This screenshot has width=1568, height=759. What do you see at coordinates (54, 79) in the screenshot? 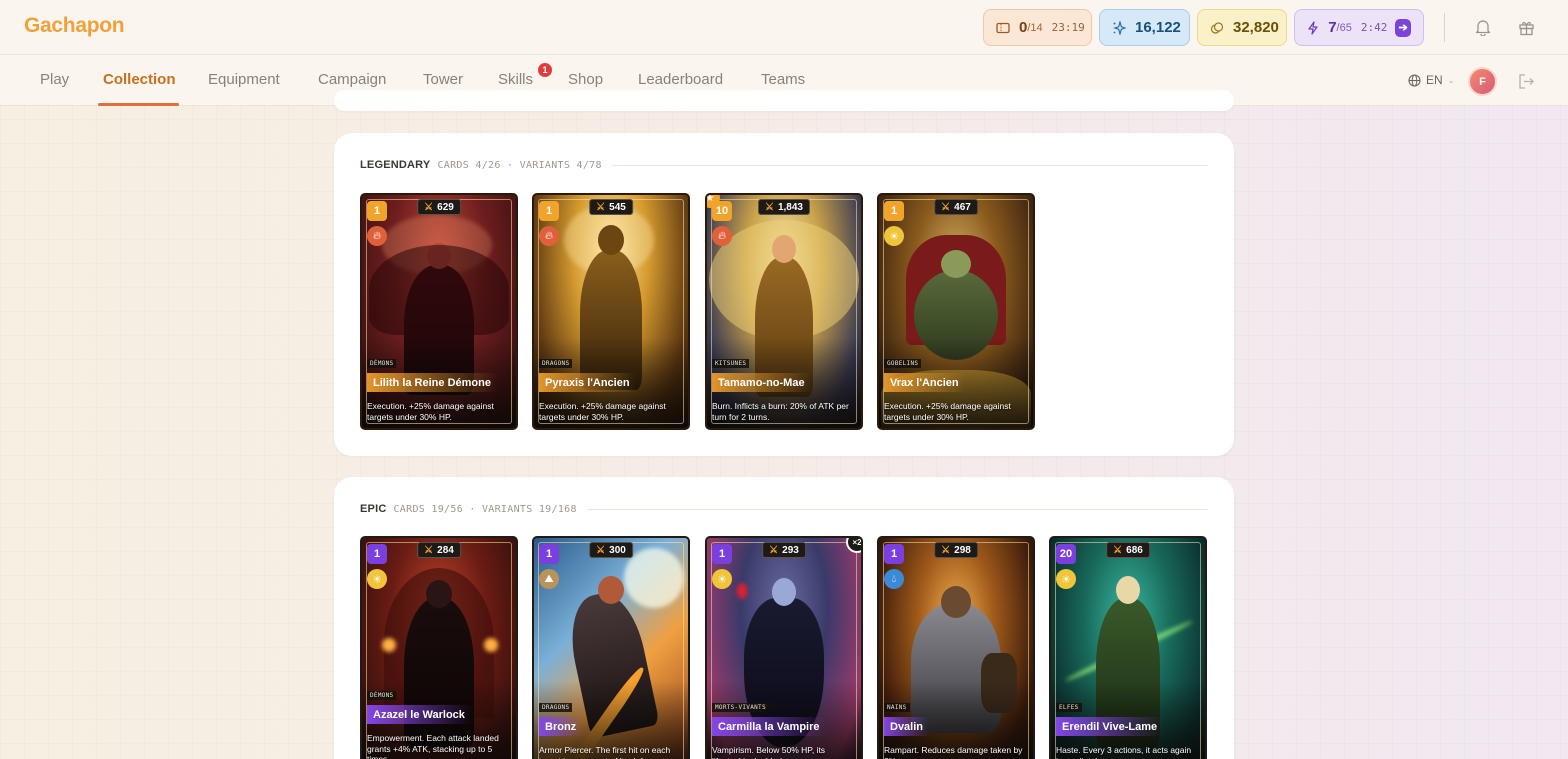
I see `tab-play: Play` at bounding box center [54, 79].